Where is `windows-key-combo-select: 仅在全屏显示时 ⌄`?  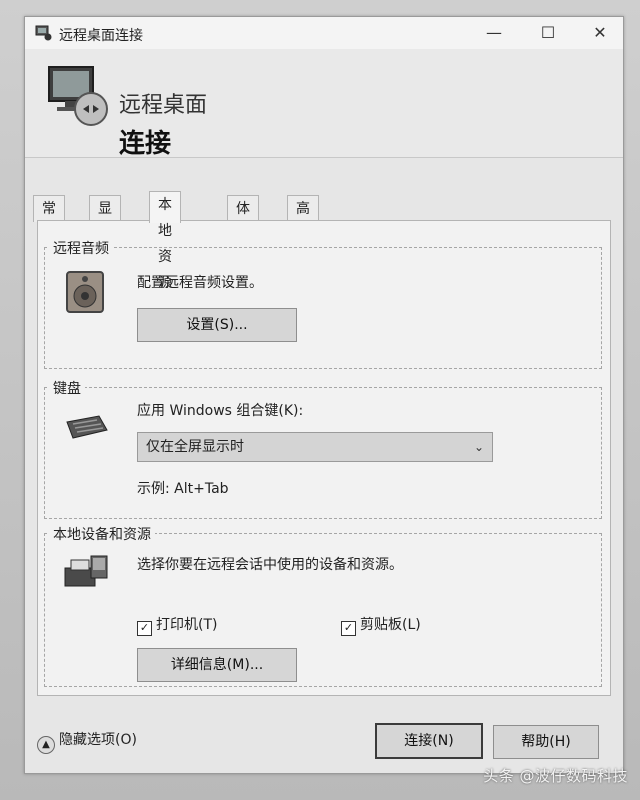
windows-key-combo-select: 仅在全屏显示时 ⌄ is located at coordinates (315, 447).